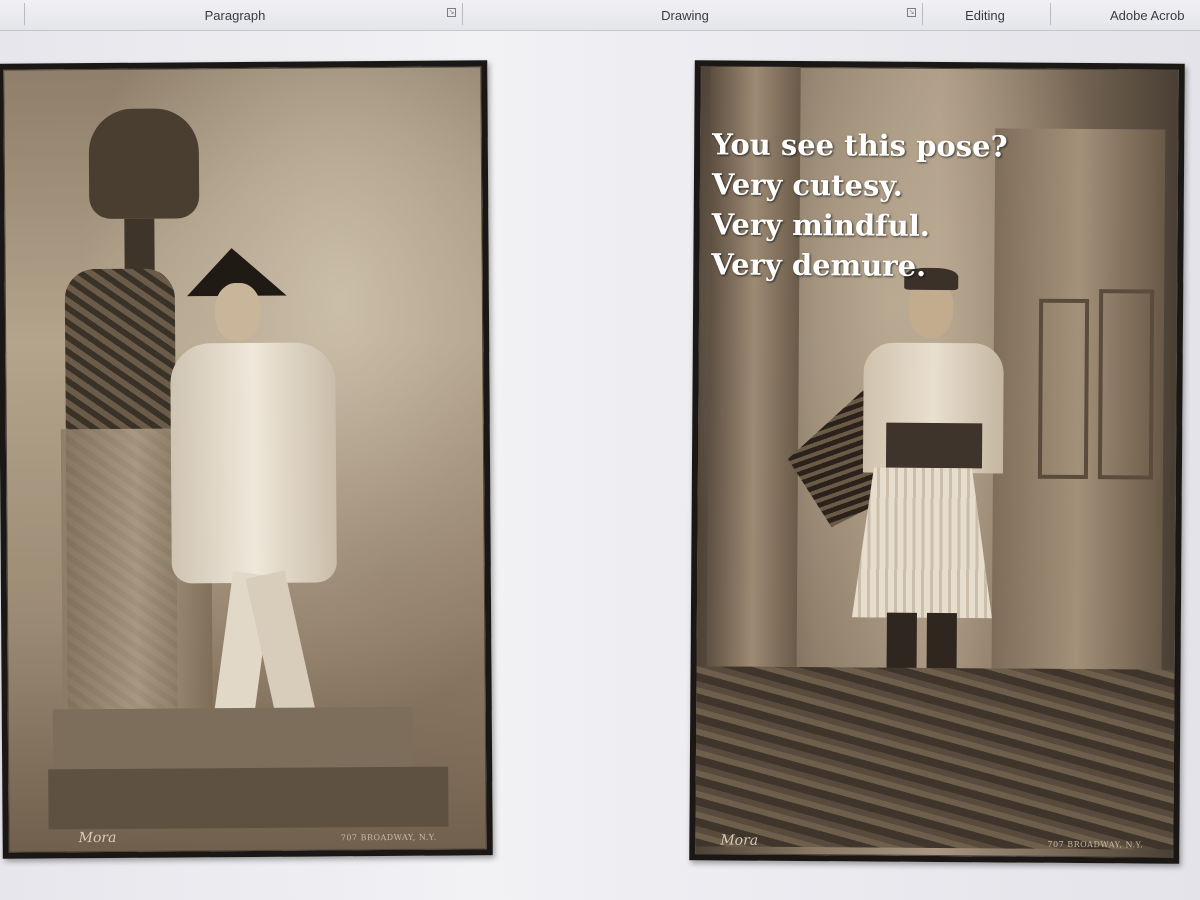 The height and width of the screenshot is (900, 1200). I want to click on ribbon-group-label: Adobe Acrob, so click(1147, 15).